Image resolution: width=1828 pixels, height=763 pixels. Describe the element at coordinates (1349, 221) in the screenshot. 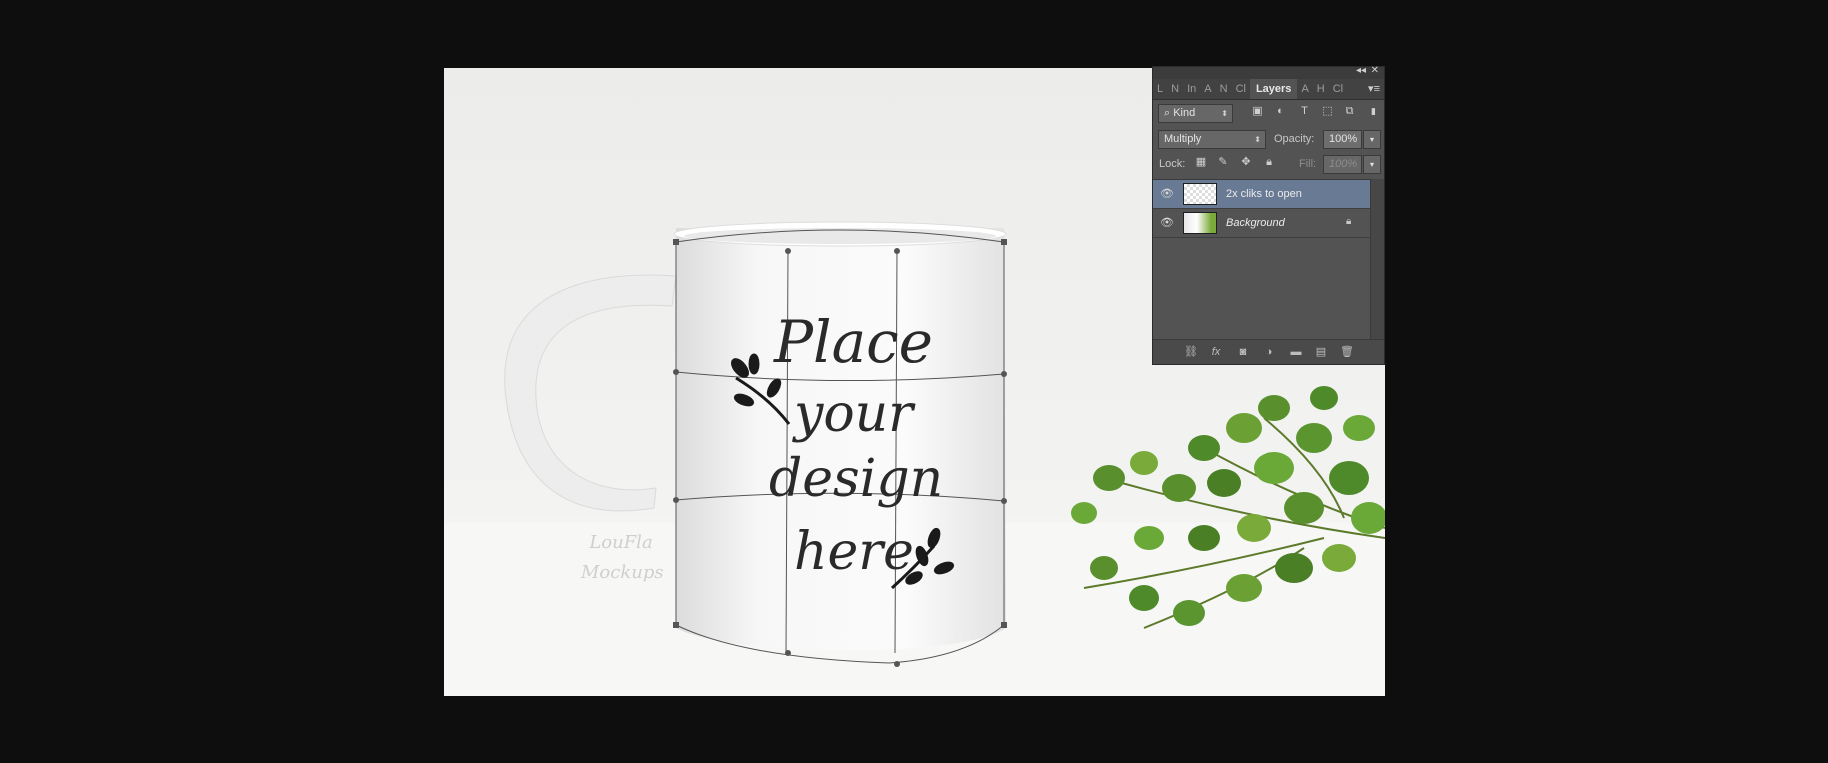

I see `layer-lock-icon: 🔒︎` at that location.